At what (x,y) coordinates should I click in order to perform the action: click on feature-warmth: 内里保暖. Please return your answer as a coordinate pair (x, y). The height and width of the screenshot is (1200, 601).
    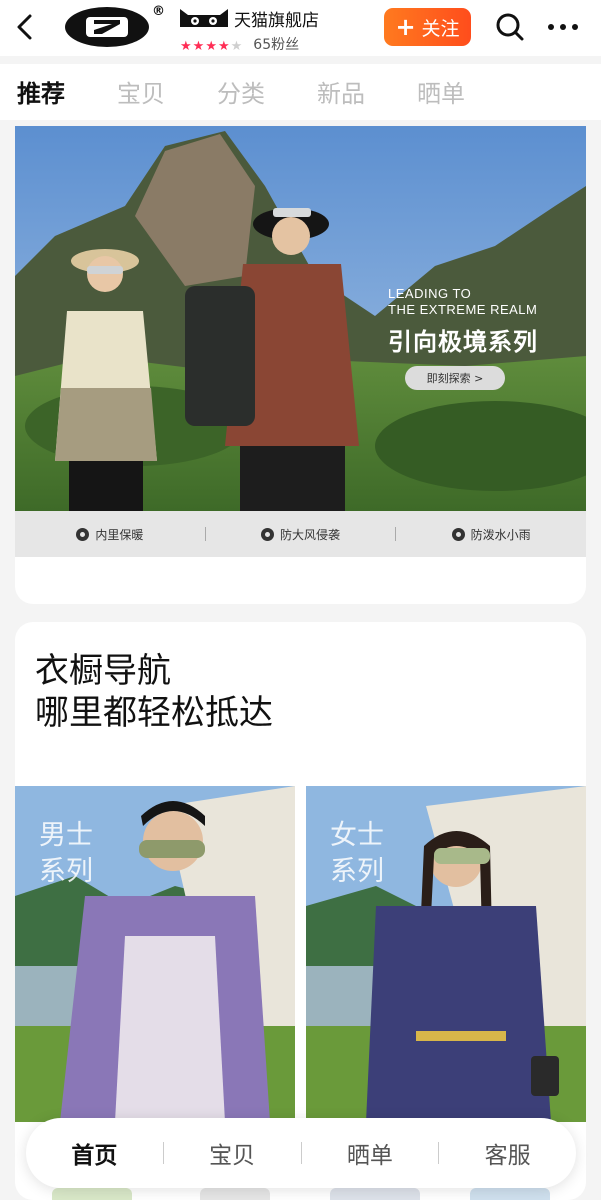
    Looking at the image, I should click on (110, 534).